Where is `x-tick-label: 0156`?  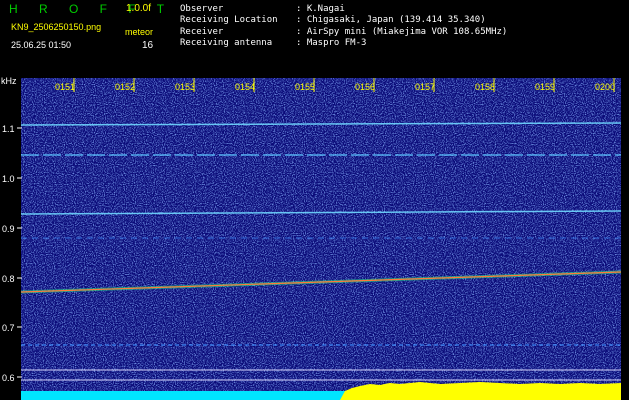
x-tick-label: 0156 is located at coordinates (365, 87).